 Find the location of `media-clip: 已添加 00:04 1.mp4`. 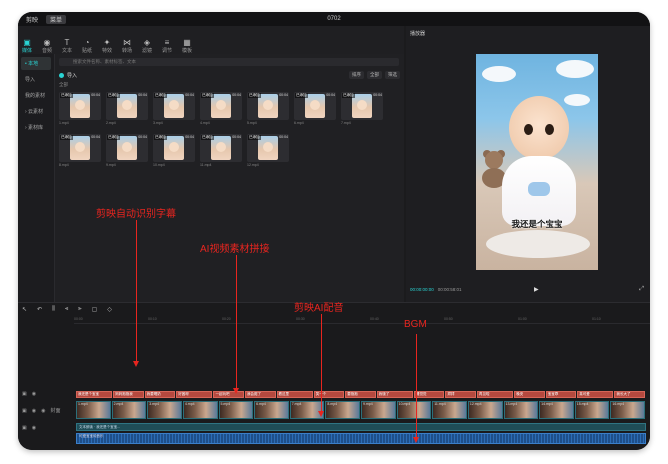

media-clip: 已添加 00:04 1.mp4 is located at coordinates (81, 110).